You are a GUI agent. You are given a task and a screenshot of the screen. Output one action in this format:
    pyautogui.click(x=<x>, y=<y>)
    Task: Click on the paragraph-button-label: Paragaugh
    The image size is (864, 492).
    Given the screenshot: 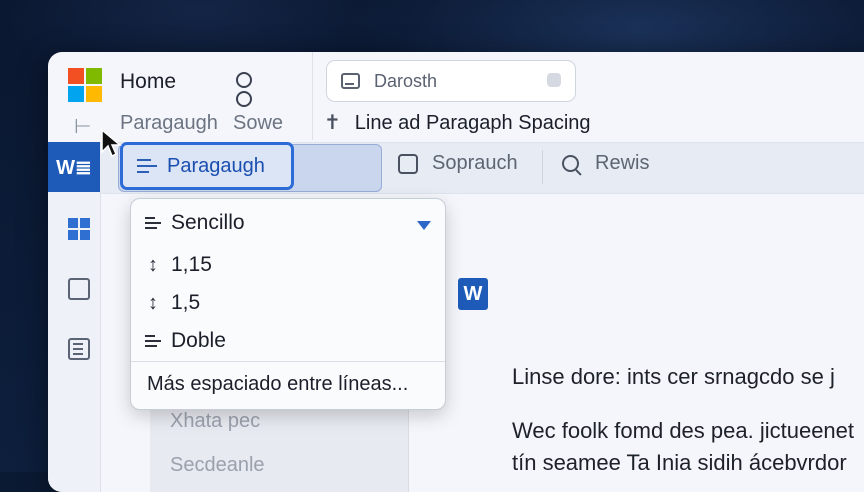 What is the action you would take?
    pyautogui.click(x=216, y=165)
    